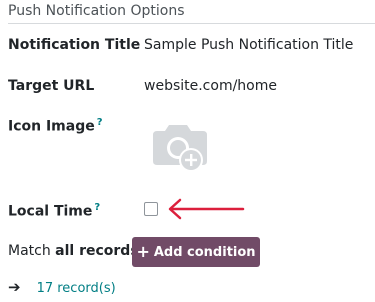 This screenshot has width=375, height=302. I want to click on domain-match-text: Match all records, so click(73, 251).